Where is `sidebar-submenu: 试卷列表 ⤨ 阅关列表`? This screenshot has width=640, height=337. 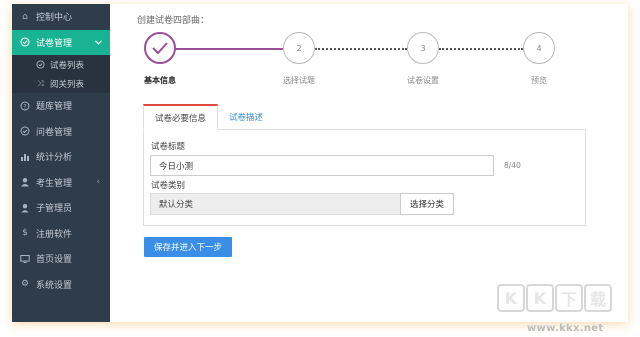 sidebar-submenu: 试卷列表 ⤨ 阅关列表 is located at coordinates (61, 74).